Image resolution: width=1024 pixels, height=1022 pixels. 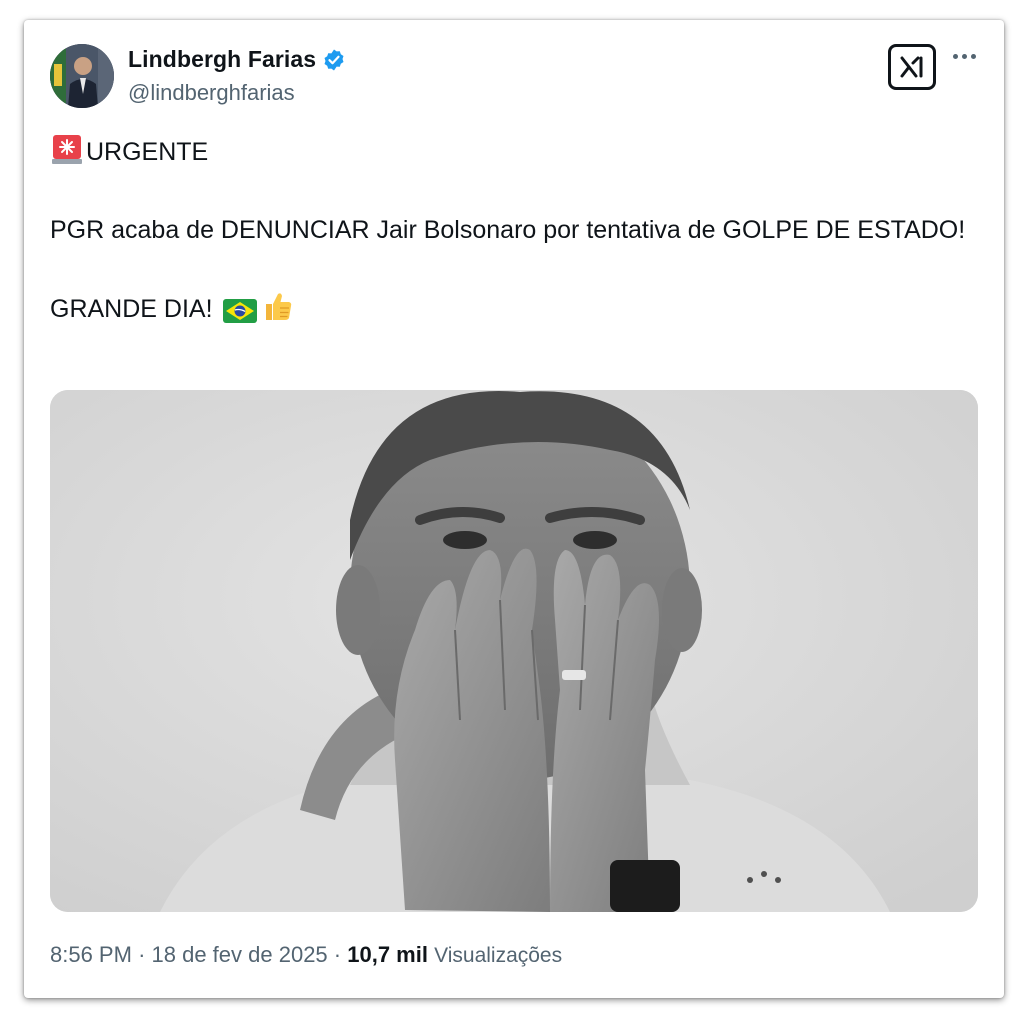 I want to click on brazil-flag-emoji-icon, so click(x=240, y=315).